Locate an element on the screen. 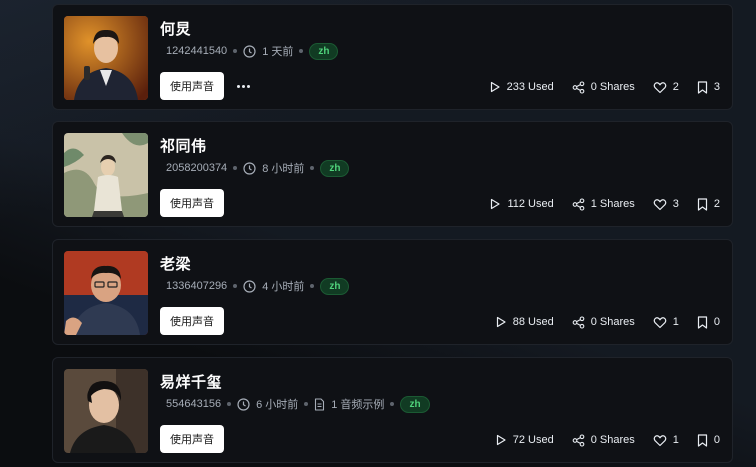 The height and width of the screenshot is (467, 756). used-count: 88 Used is located at coordinates (524, 322).